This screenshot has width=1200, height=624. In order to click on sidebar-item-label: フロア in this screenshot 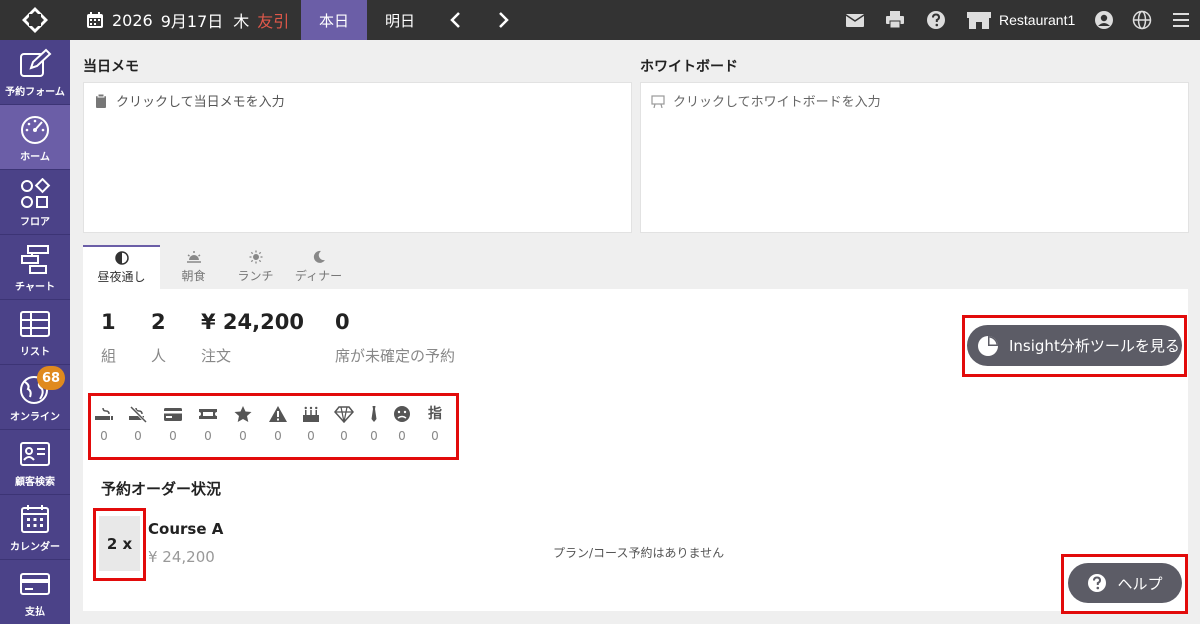, I will do `click(35, 222)`.